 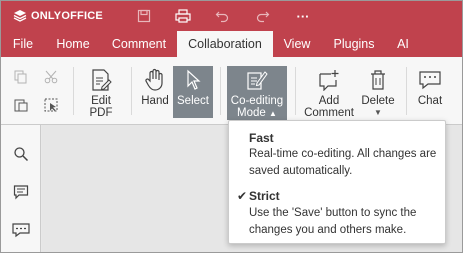 I want to click on onlyoffice-logo-icon, so click(x=20, y=16).